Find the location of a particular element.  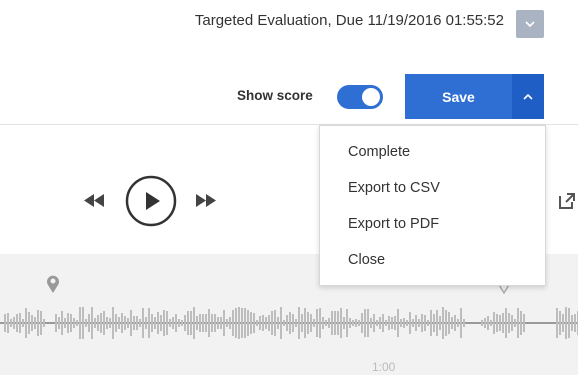

toggle-knob is located at coordinates (371, 97).